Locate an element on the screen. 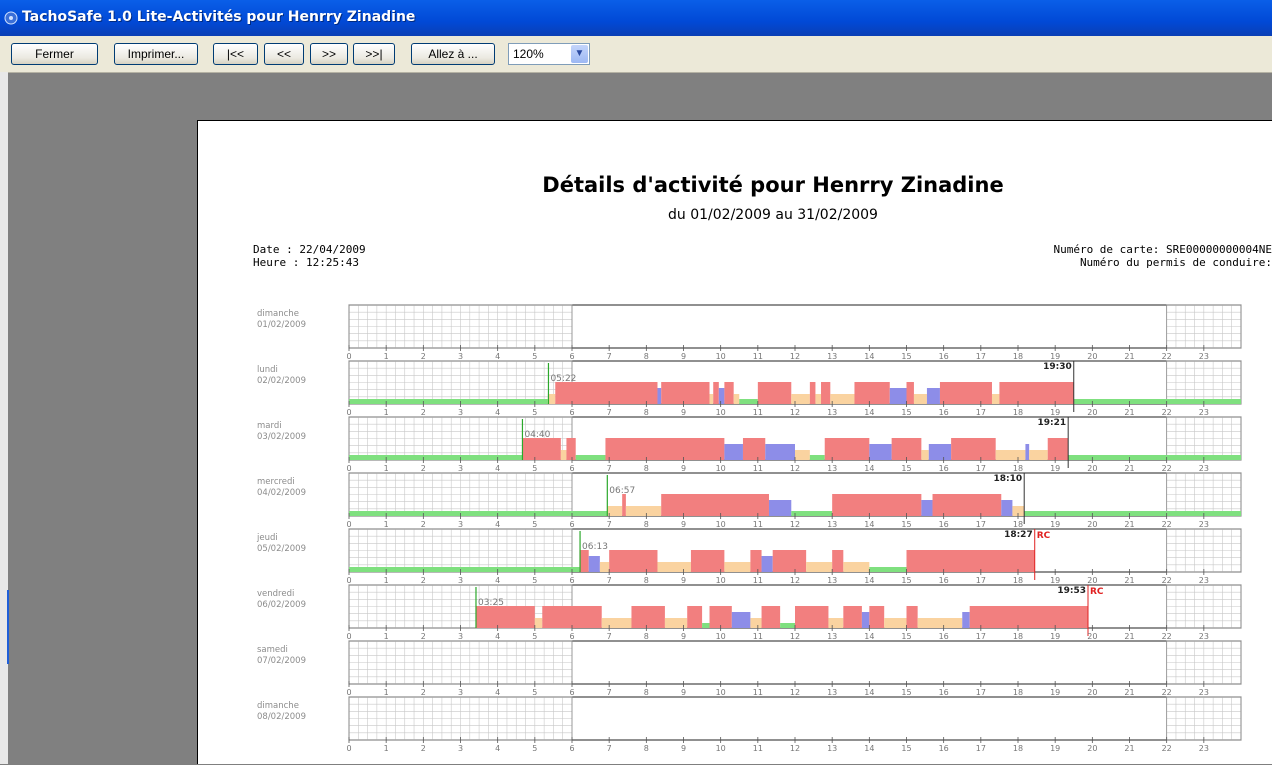  hour-tick-label: 16 is located at coordinates (944, 524).